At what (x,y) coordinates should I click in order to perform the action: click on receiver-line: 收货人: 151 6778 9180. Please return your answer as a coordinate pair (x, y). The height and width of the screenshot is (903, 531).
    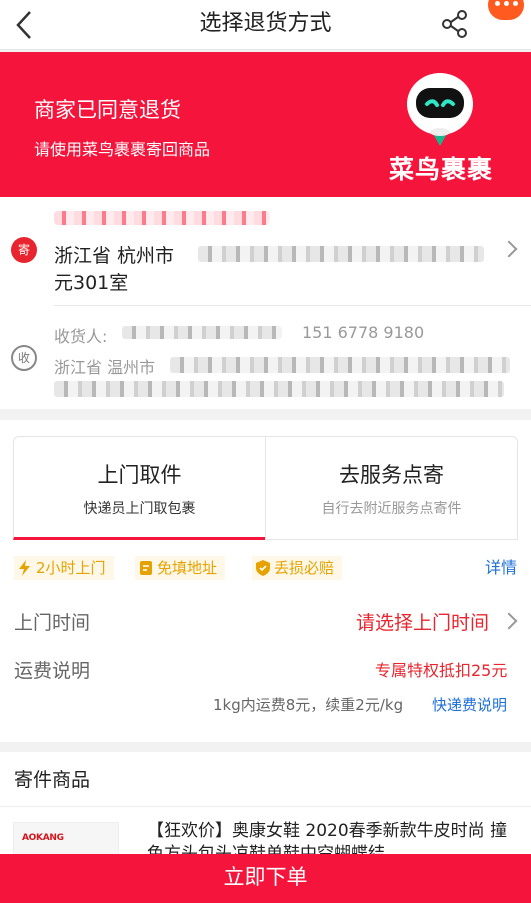
    Looking at the image, I should click on (239, 335).